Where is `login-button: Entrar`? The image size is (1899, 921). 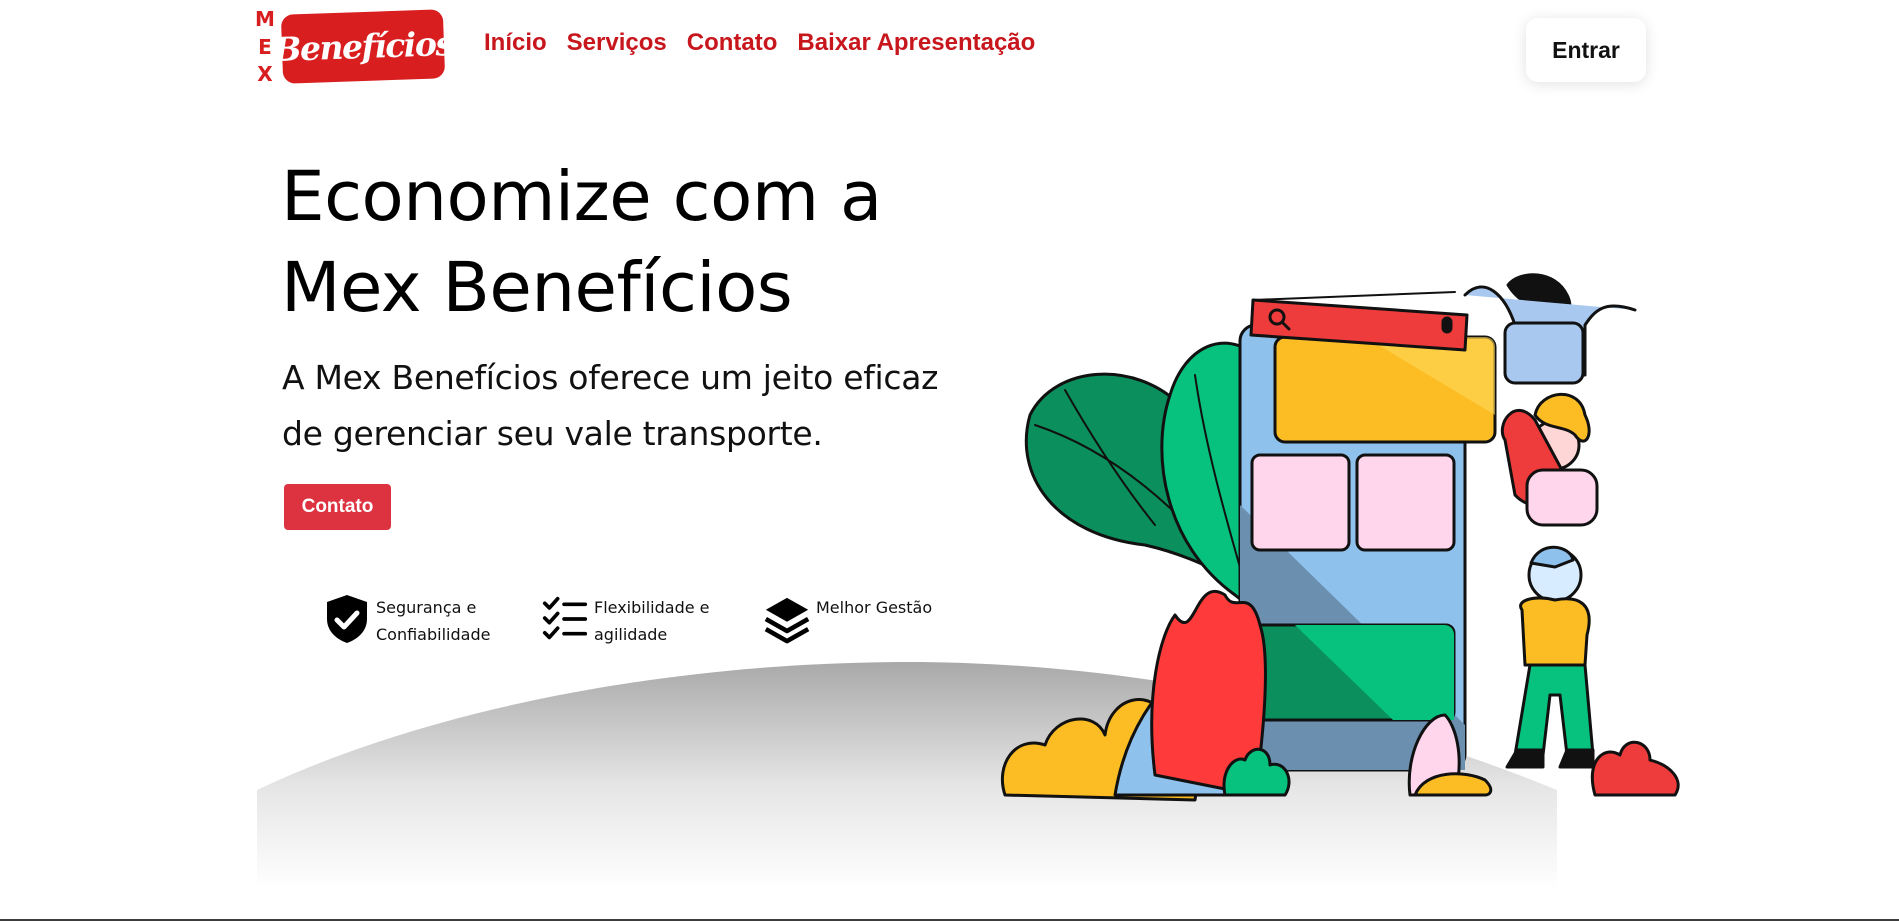
login-button: Entrar is located at coordinates (1586, 50).